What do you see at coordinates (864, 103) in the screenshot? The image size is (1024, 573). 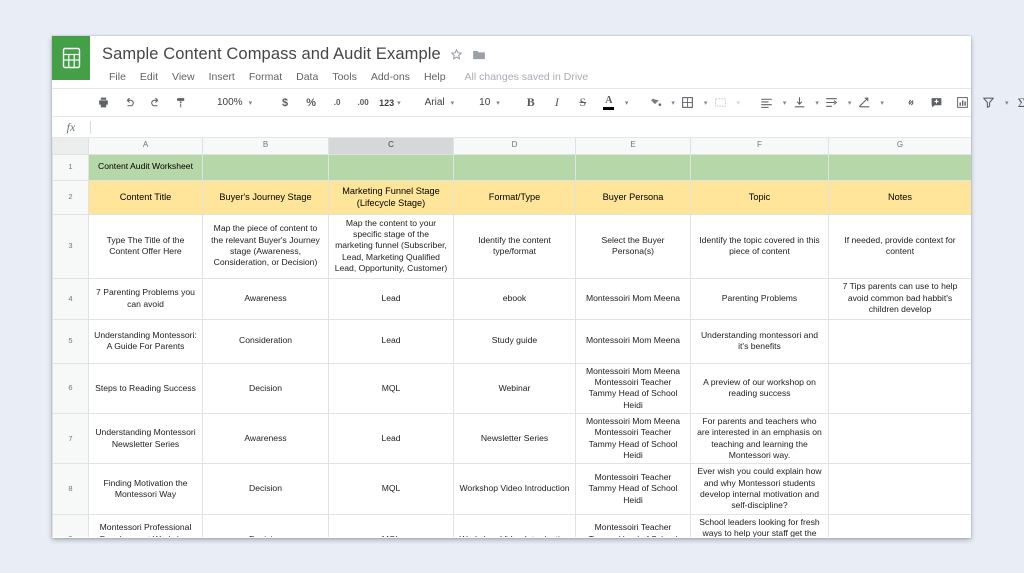 I see `text-rotation-icon` at bounding box center [864, 103].